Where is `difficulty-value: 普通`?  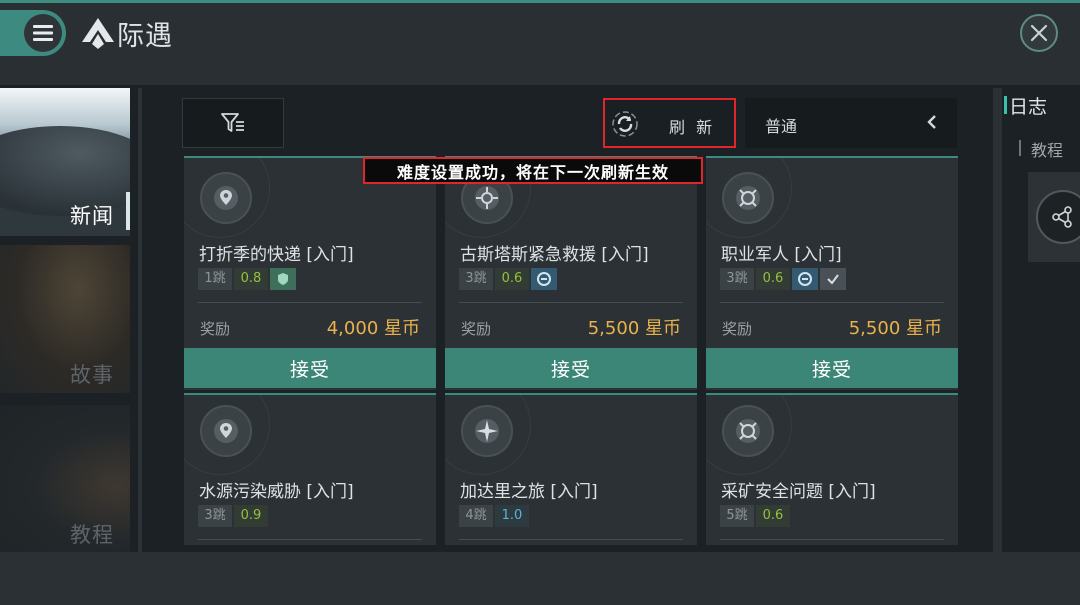
difficulty-value: 普通 is located at coordinates (781, 126).